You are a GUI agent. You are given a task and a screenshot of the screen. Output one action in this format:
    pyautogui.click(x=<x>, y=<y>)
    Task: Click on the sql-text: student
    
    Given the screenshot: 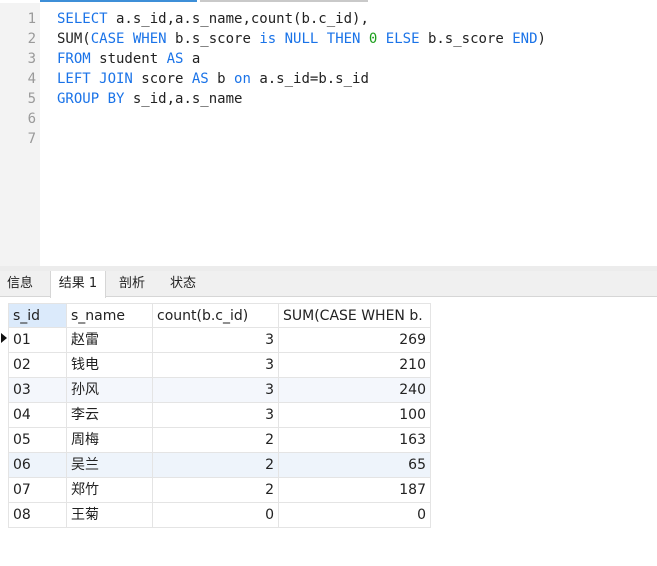 What is the action you would take?
    pyautogui.click(x=128, y=59)
    